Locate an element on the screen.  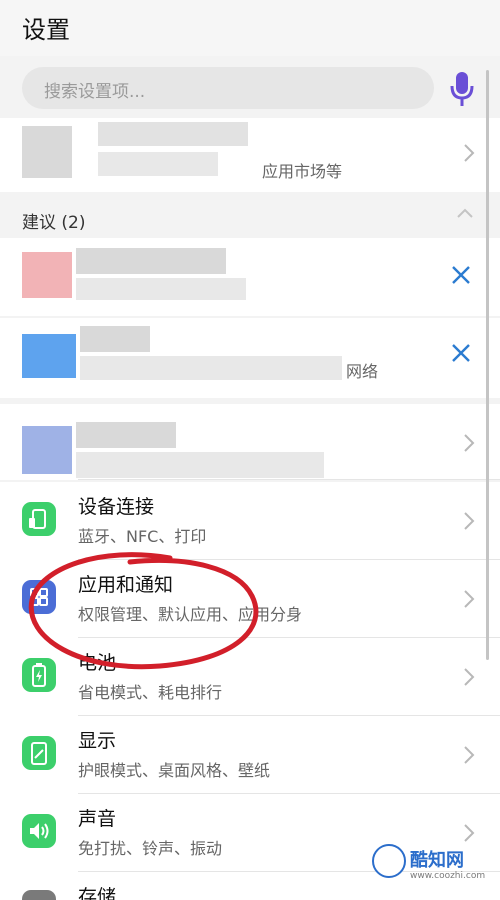
account-subtitle: 应用市场等 is located at coordinates (302, 171).